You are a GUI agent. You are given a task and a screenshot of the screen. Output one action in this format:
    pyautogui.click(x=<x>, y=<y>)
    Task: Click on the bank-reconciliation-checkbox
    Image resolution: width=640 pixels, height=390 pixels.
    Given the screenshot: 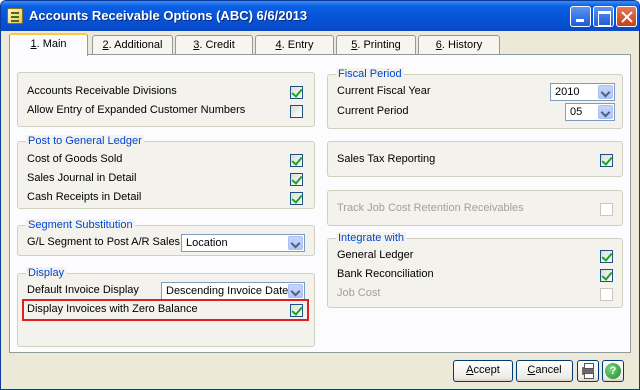 What is the action you would take?
    pyautogui.click(x=606, y=275)
    